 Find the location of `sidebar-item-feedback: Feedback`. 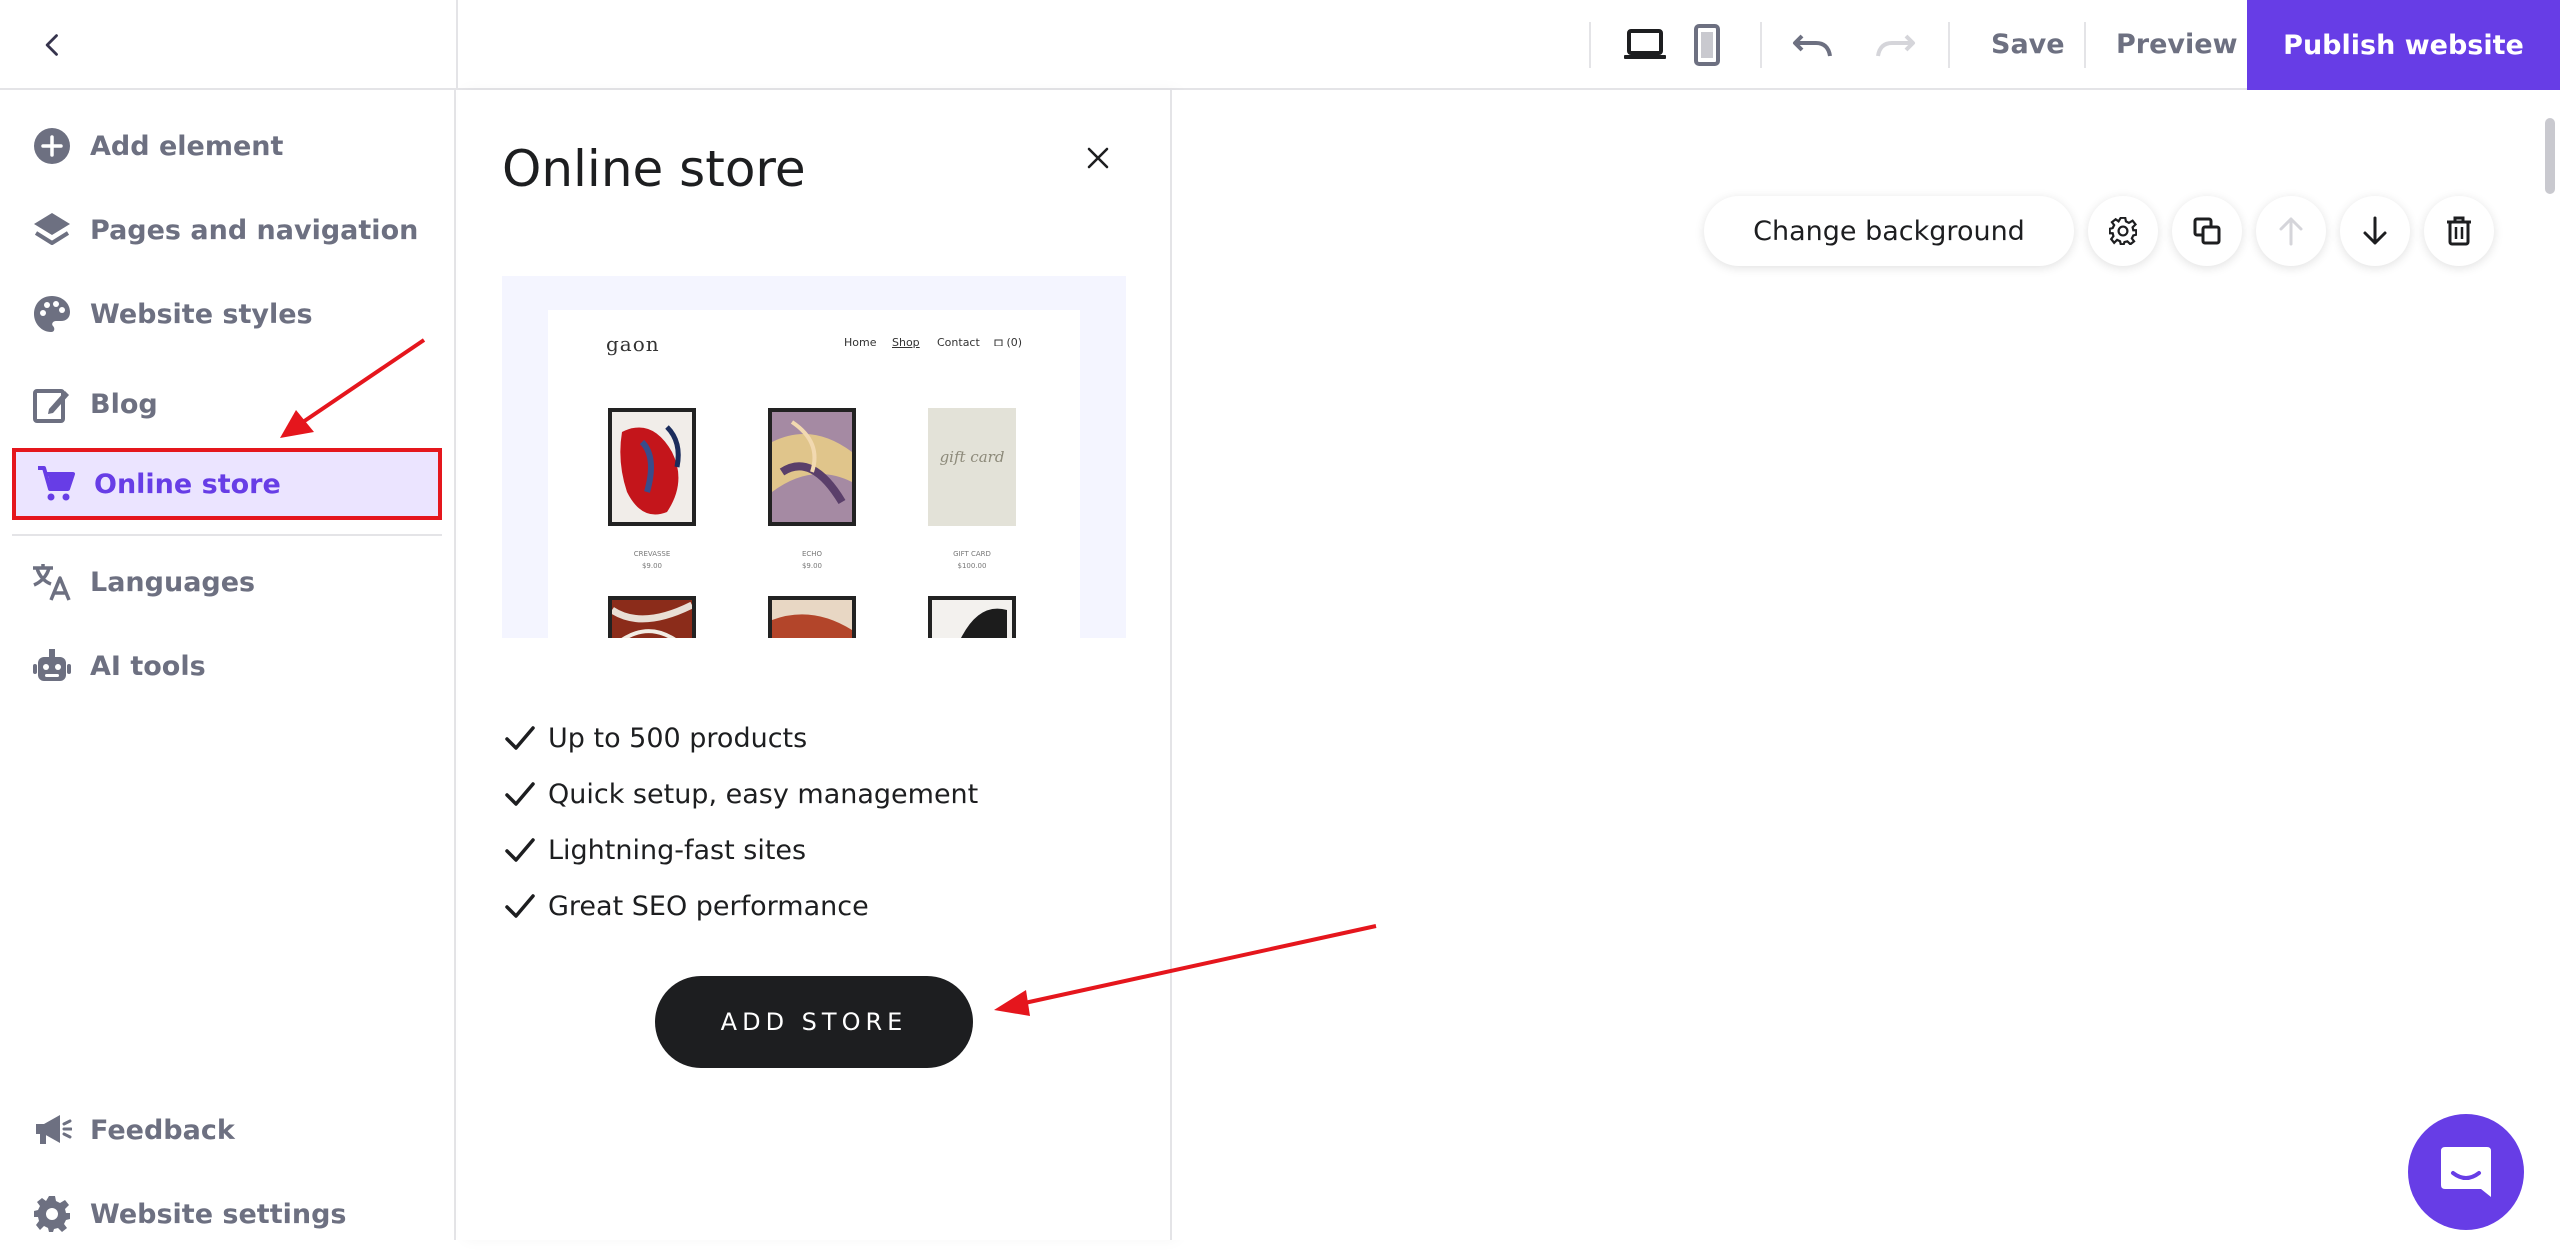

sidebar-item-feedback: Feedback is located at coordinates (227, 1130).